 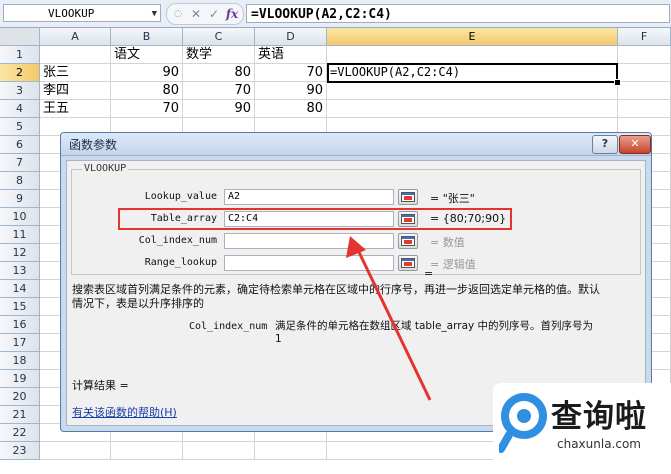 I want to click on watermark-text: 查询啦, so click(x=599, y=417).